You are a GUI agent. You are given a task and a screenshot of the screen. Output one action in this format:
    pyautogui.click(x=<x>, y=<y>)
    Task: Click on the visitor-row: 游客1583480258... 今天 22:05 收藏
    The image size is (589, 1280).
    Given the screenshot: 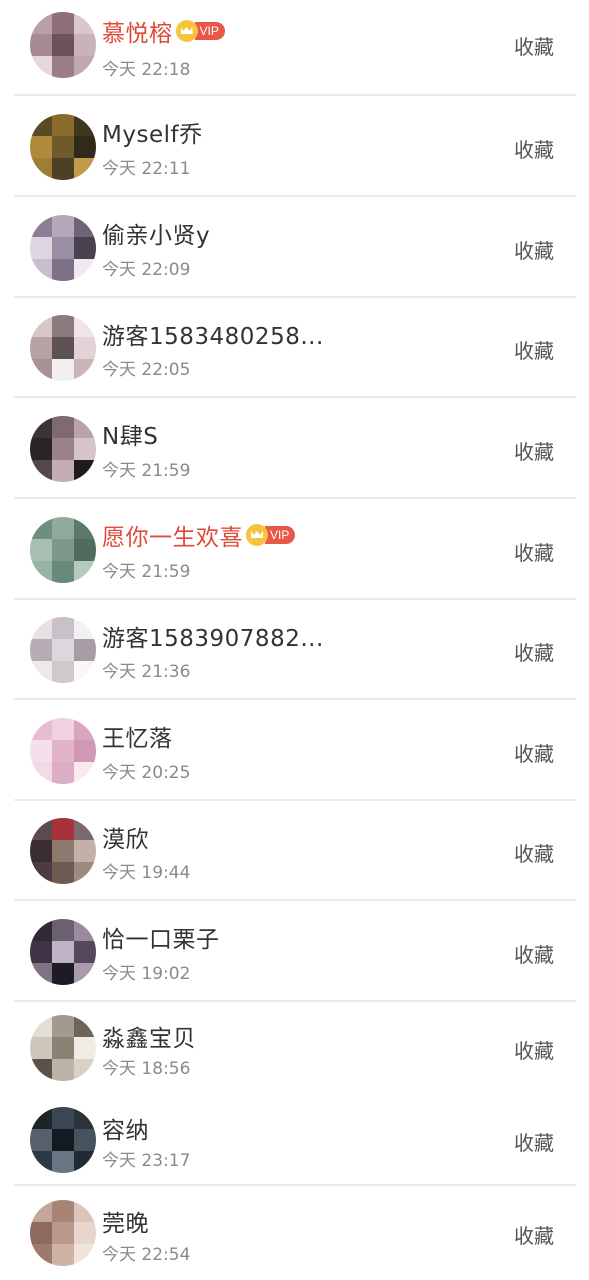 What is the action you would take?
    pyautogui.click(x=294, y=348)
    